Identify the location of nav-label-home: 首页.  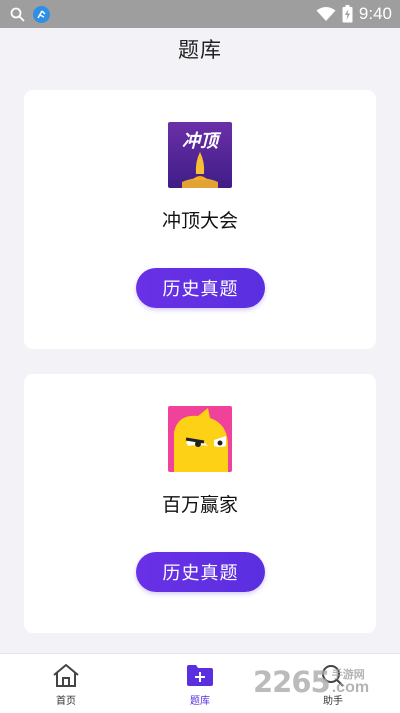
(66, 701).